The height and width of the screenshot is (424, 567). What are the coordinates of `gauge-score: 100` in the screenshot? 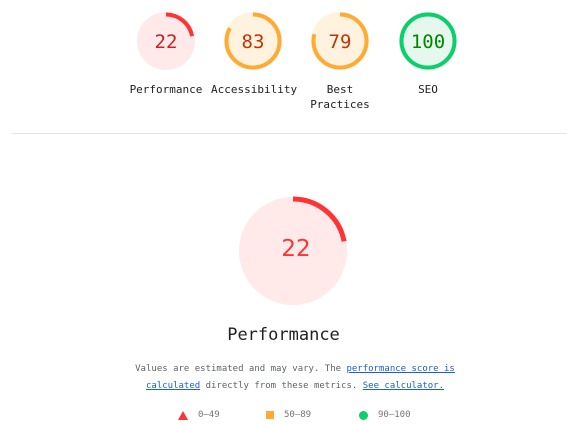 It's located at (428, 42).